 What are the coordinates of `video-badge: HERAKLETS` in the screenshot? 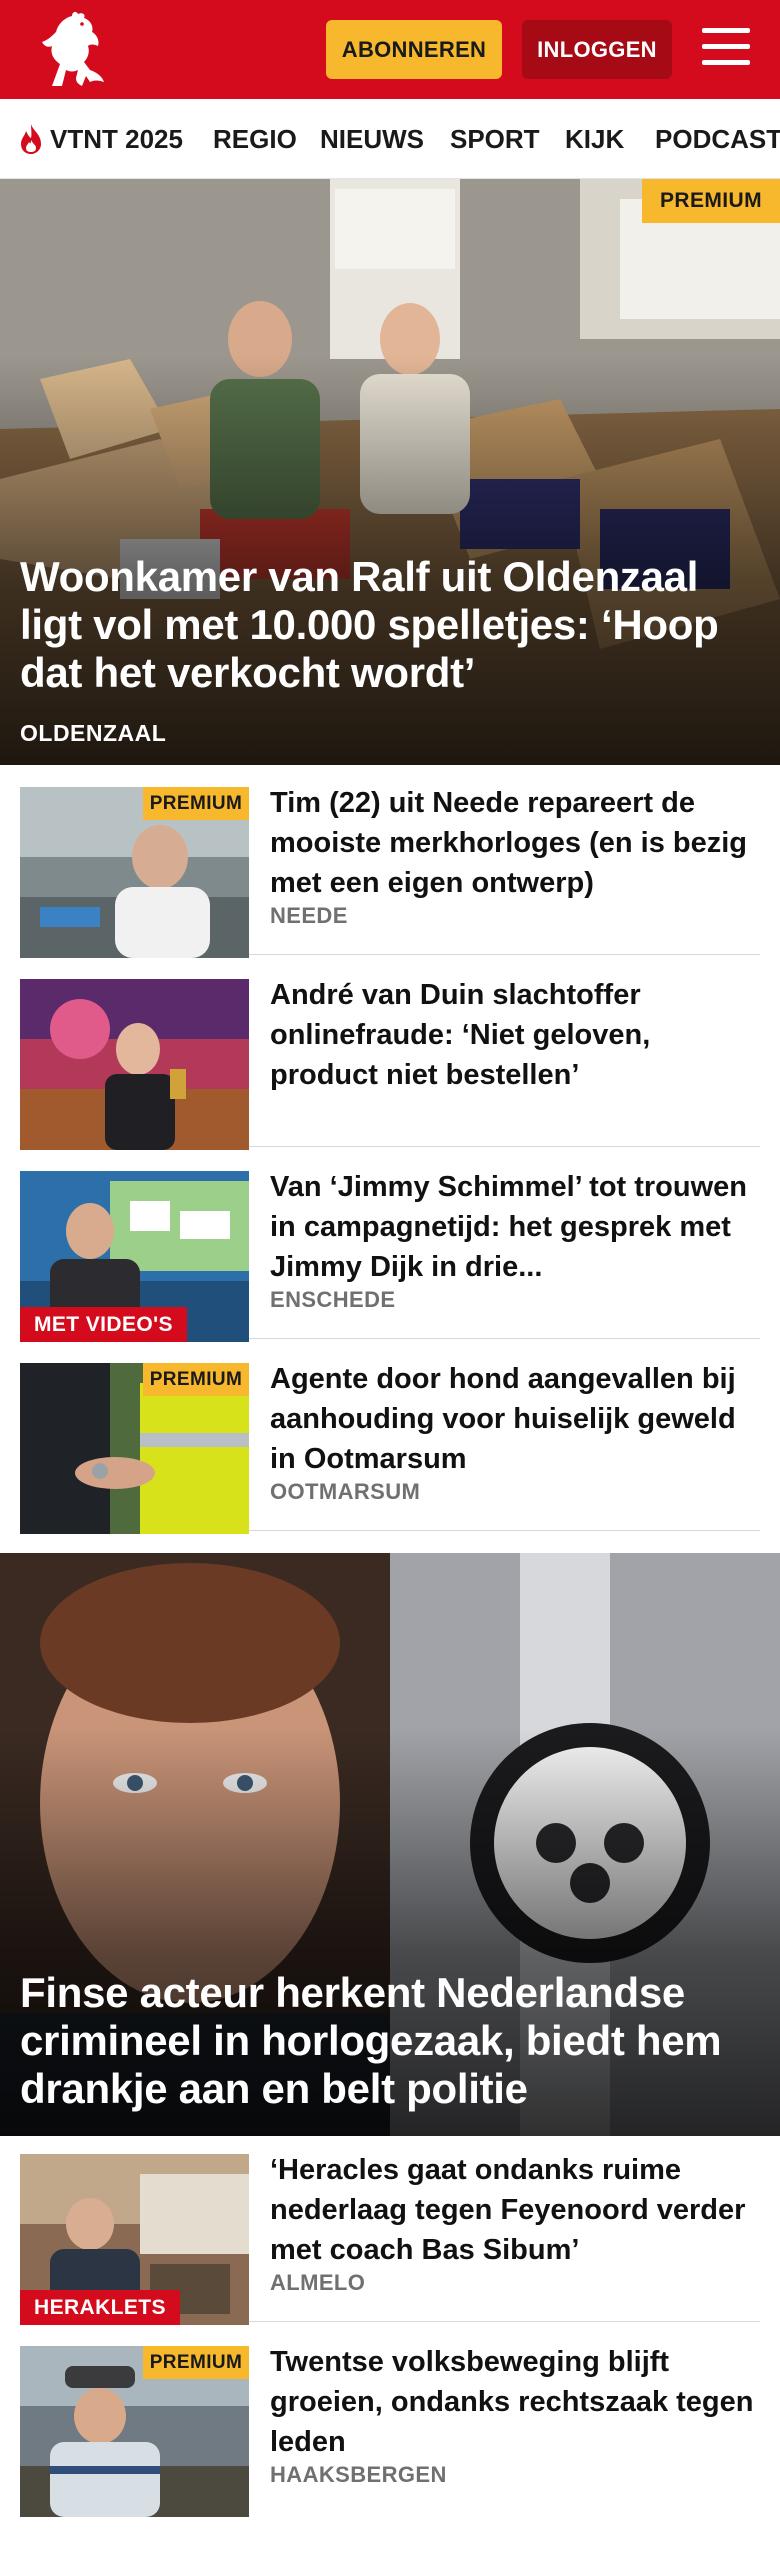 It's located at (100, 2307).